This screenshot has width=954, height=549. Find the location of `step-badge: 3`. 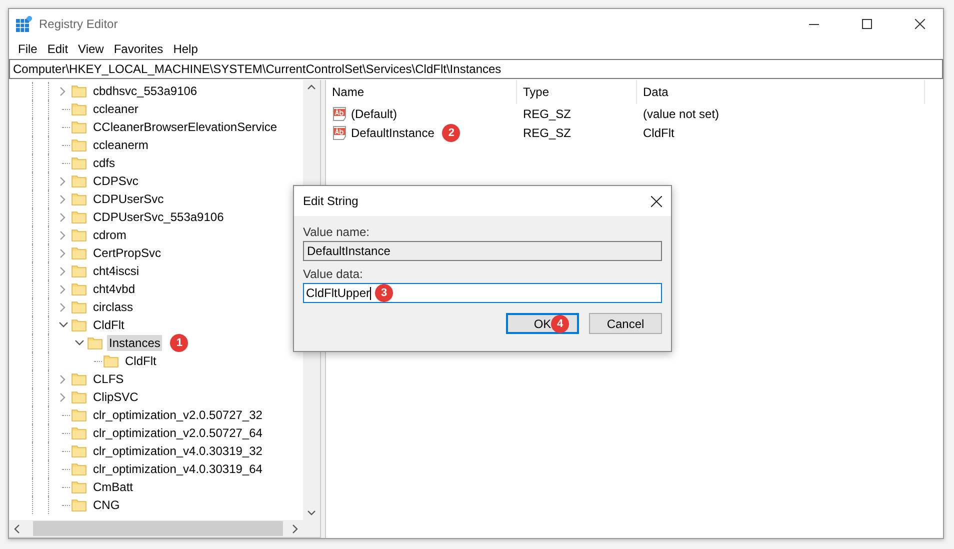

step-badge: 3 is located at coordinates (384, 293).